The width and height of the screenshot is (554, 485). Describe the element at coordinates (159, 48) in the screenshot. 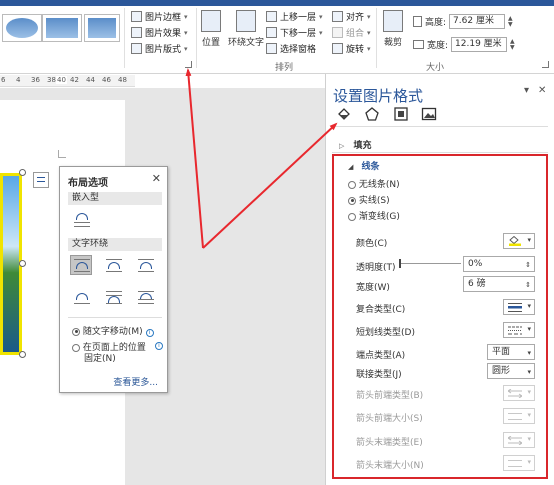

I see `picture-layout-button: 图片版式 ▾` at that location.